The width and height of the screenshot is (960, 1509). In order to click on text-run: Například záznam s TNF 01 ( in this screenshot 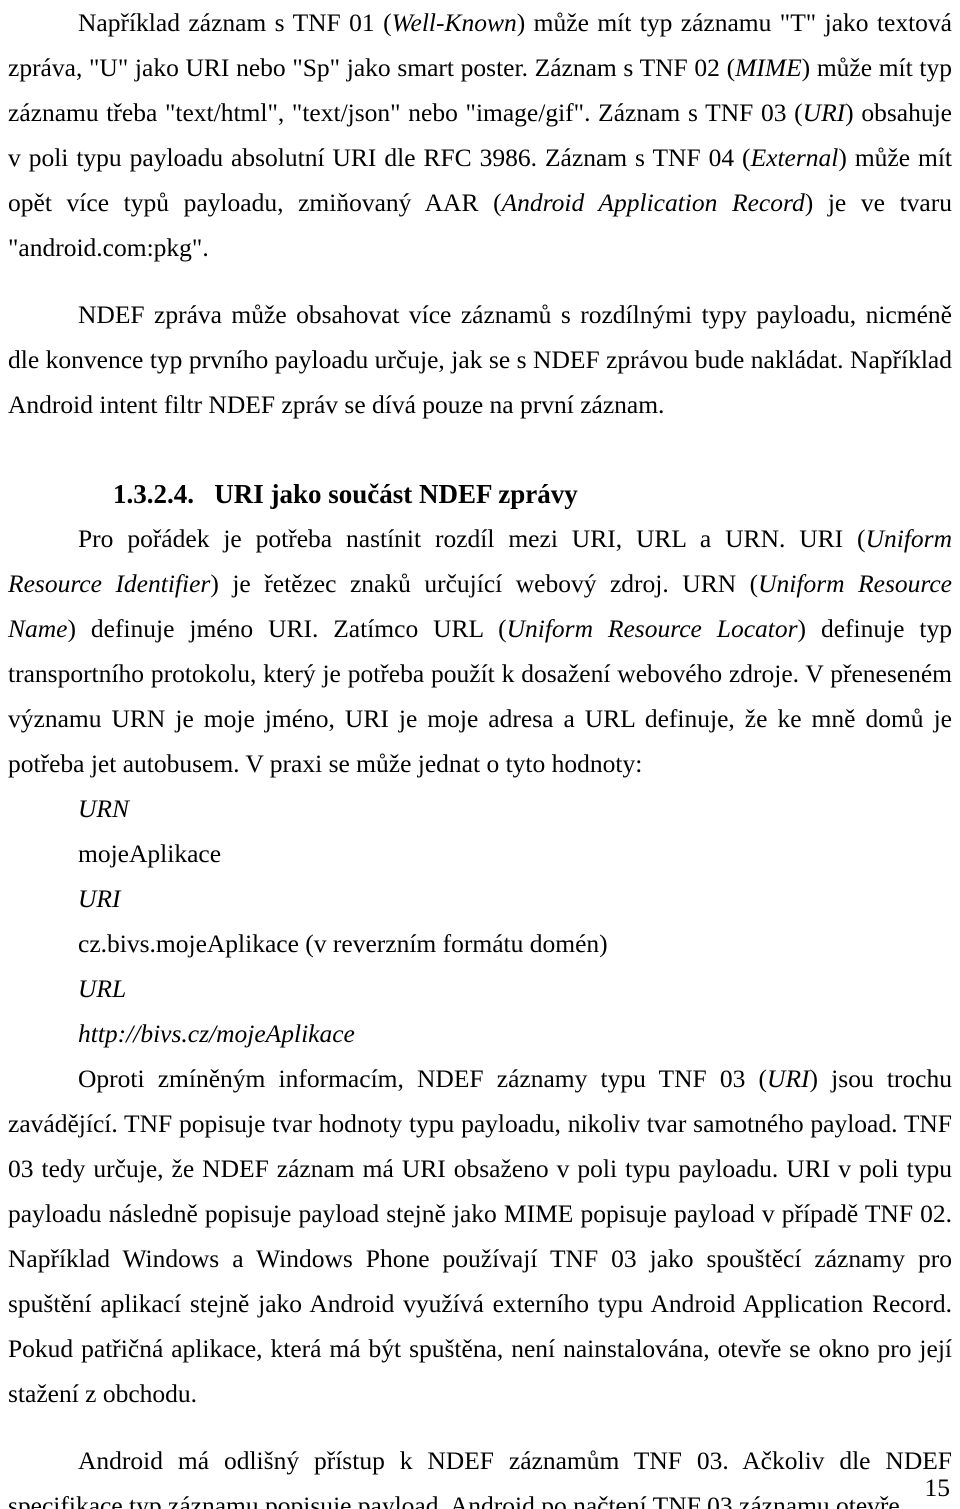, I will do `click(235, 22)`.